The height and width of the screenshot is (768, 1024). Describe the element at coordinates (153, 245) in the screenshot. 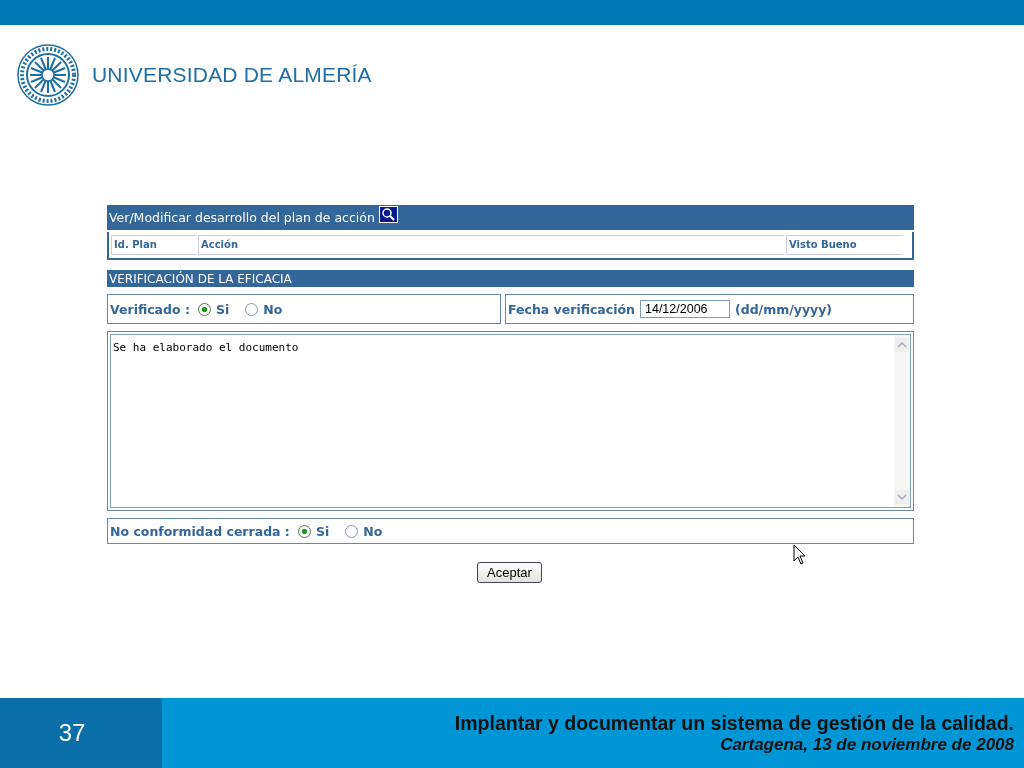

I see `column-header: Id. Plan` at that location.